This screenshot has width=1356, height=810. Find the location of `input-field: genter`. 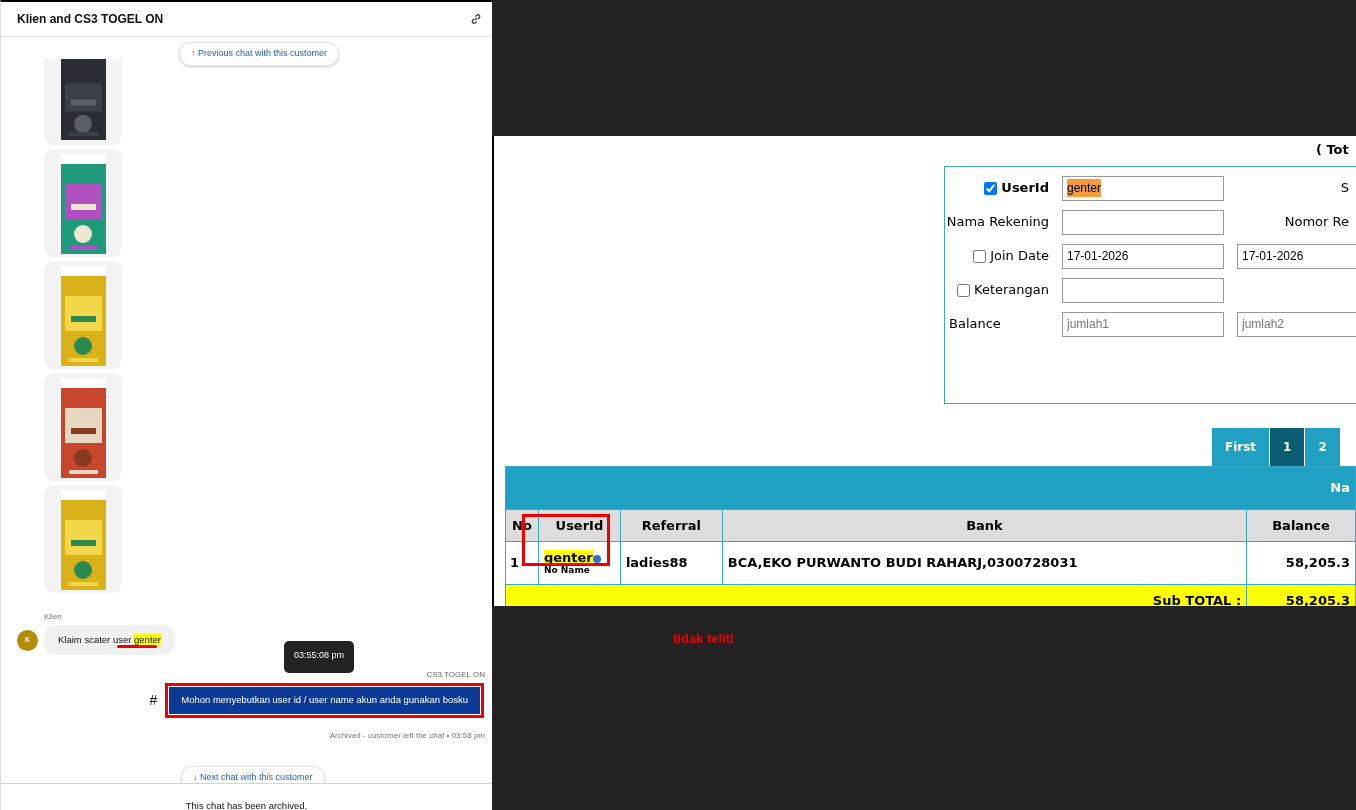

input-field: genter is located at coordinates (1143, 188).